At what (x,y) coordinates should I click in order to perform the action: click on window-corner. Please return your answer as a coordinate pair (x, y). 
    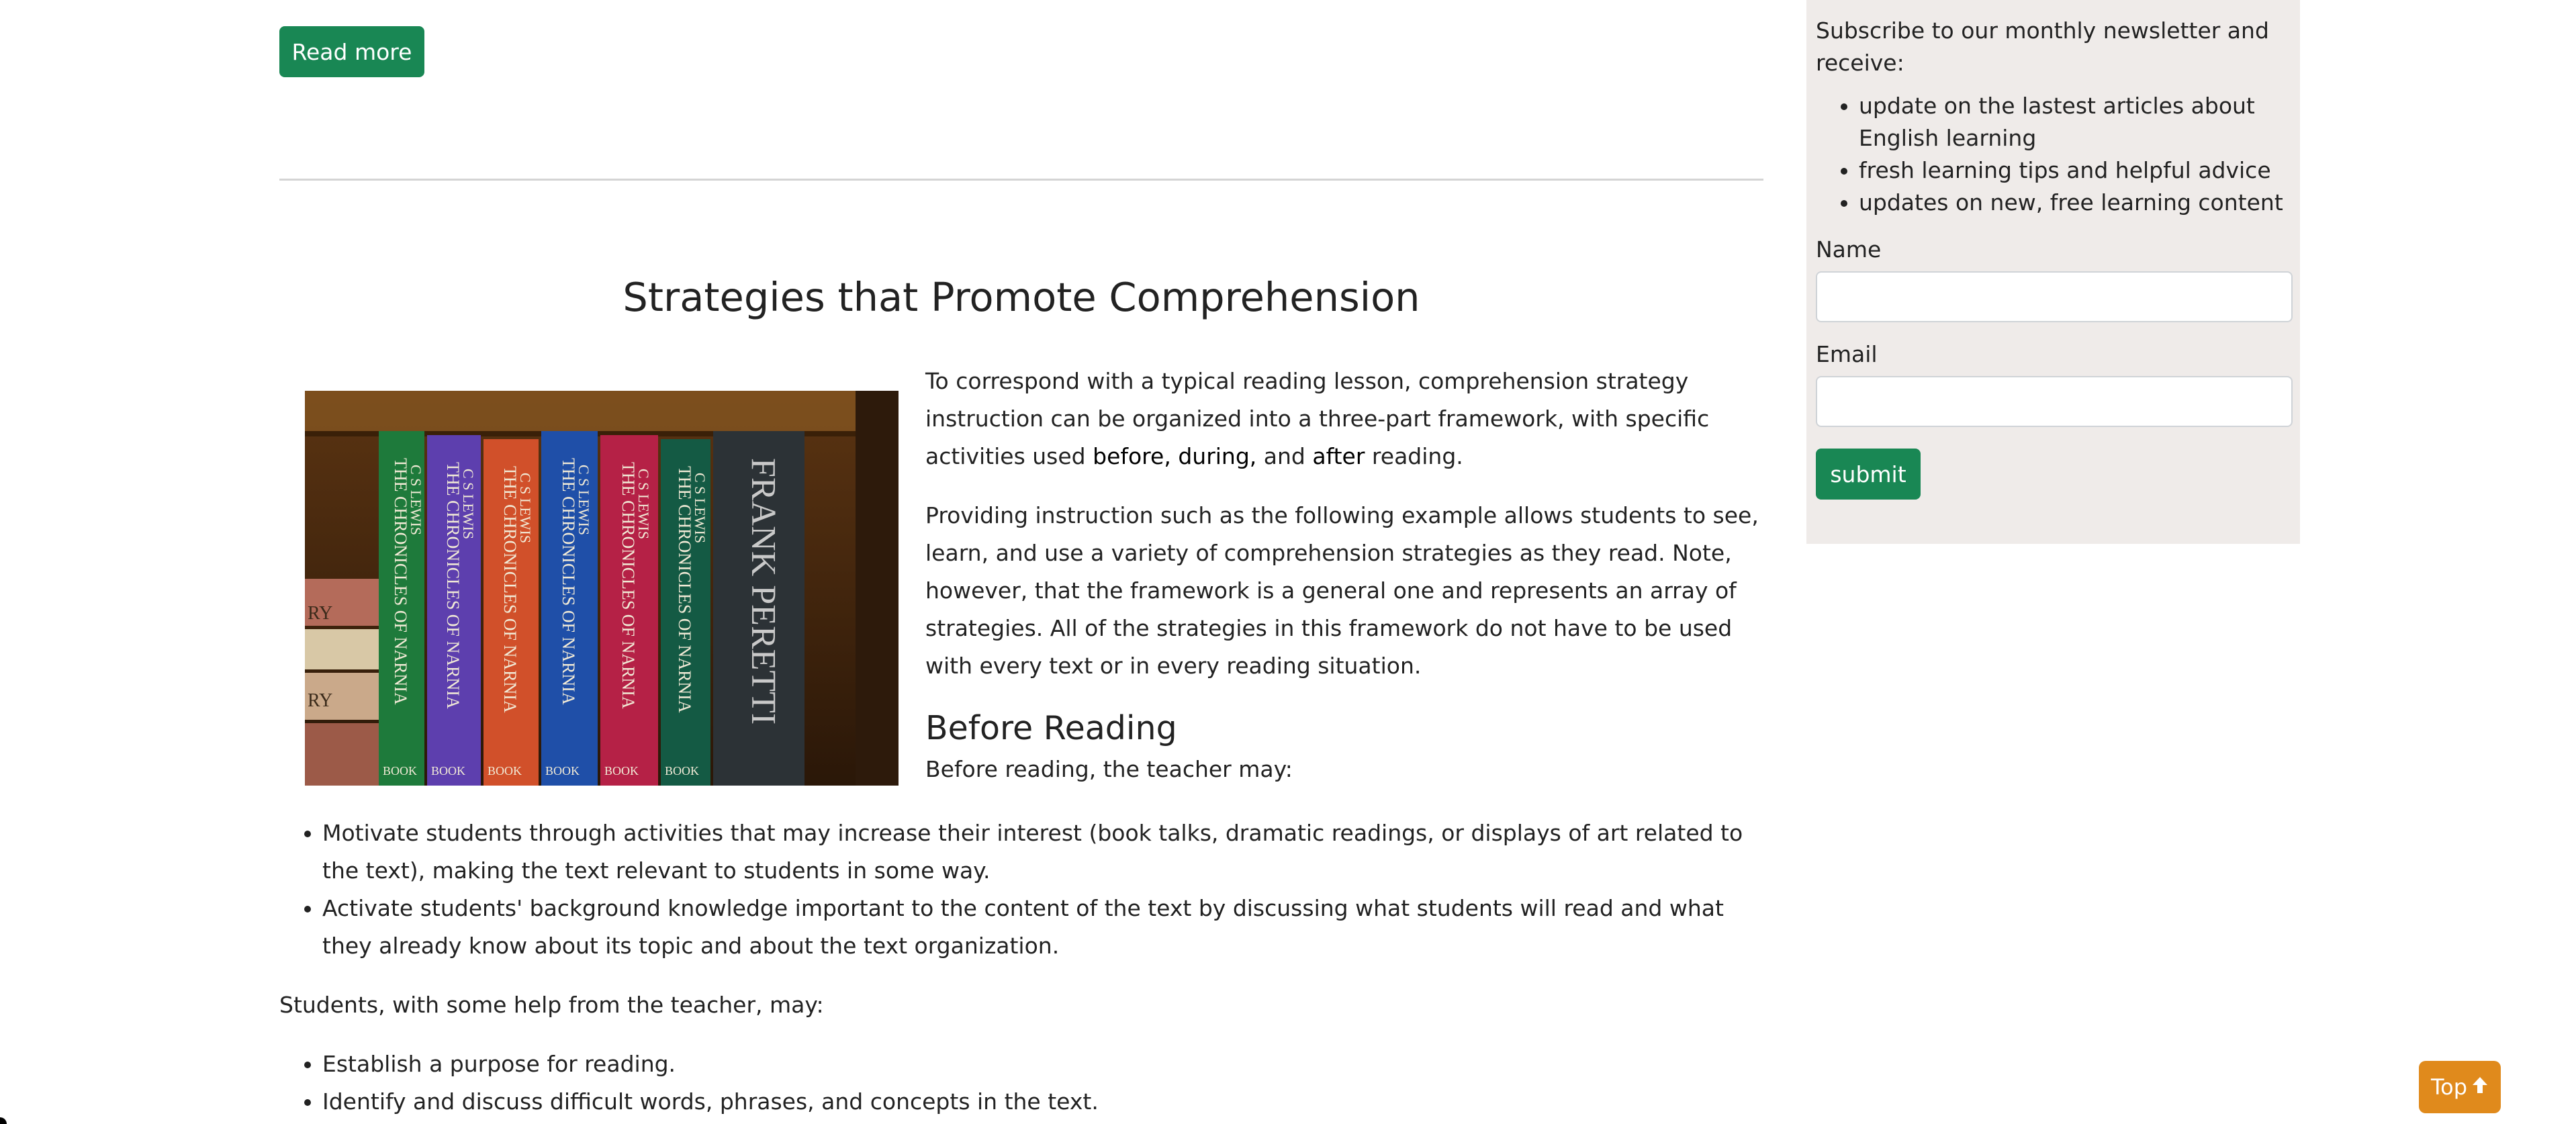
    Looking at the image, I should click on (3, 1120).